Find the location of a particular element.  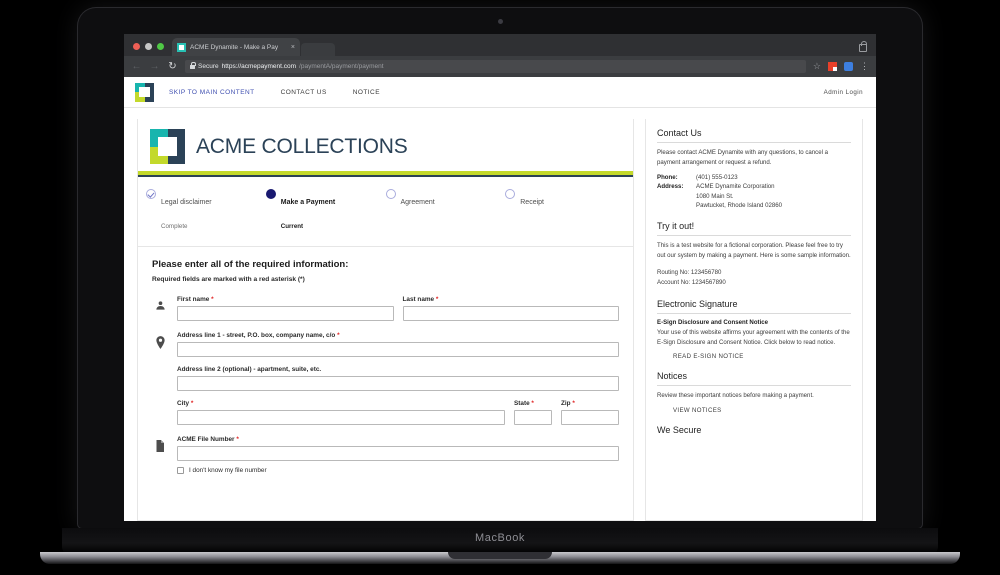

step-receipt: Receipt is located at coordinates (565, 212).